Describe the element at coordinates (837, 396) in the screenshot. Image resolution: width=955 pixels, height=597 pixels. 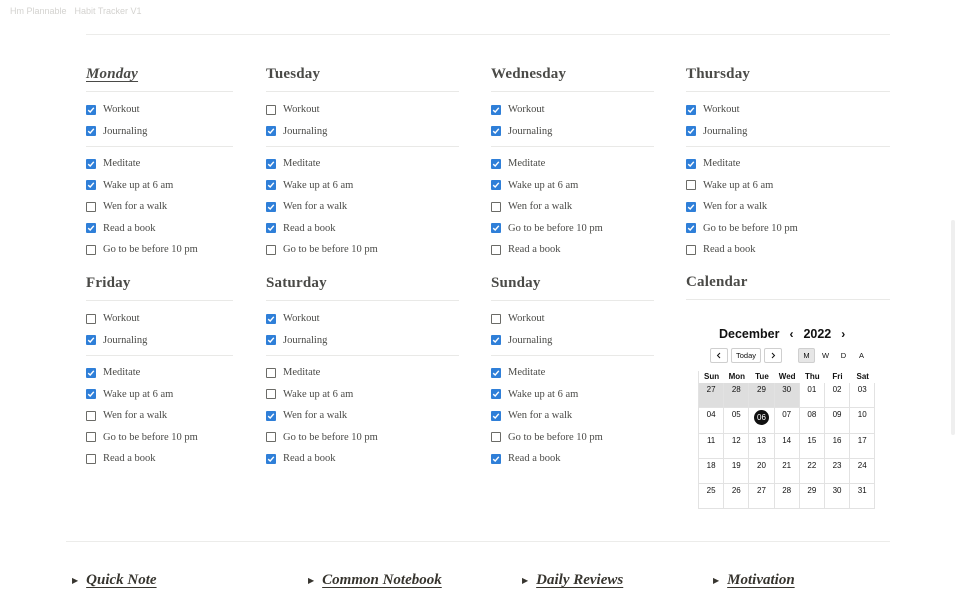
I see `calendar-day: 02` at that location.